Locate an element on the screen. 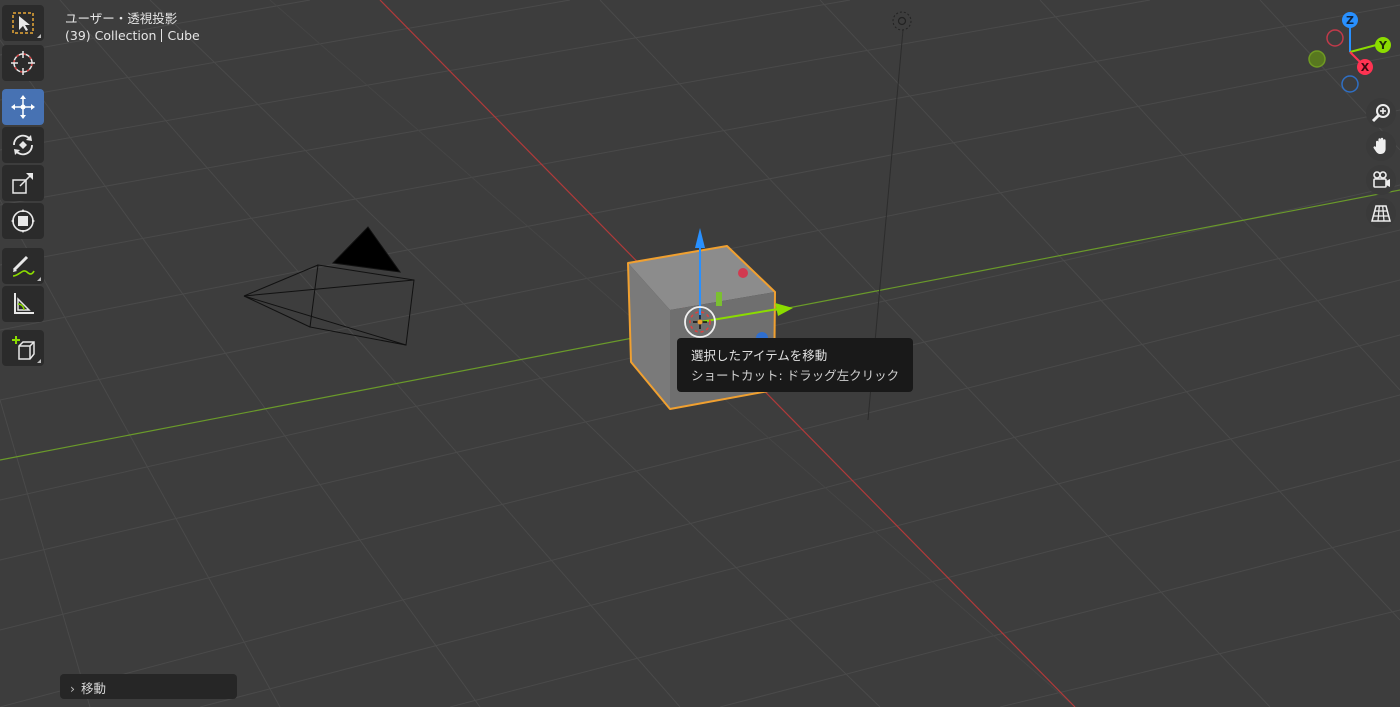 The image size is (1400, 707). select-box-icon is located at coordinates (23, 23).